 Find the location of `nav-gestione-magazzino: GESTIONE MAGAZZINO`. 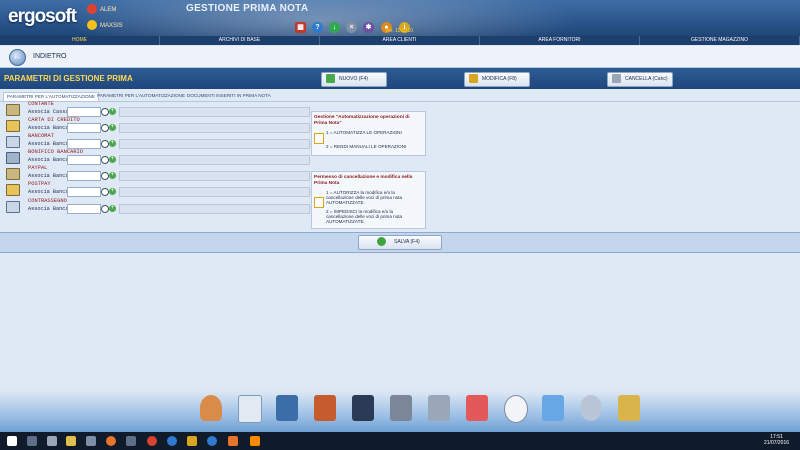

nav-gestione-magazzino: GESTIONE MAGAZZINO is located at coordinates (720, 40).